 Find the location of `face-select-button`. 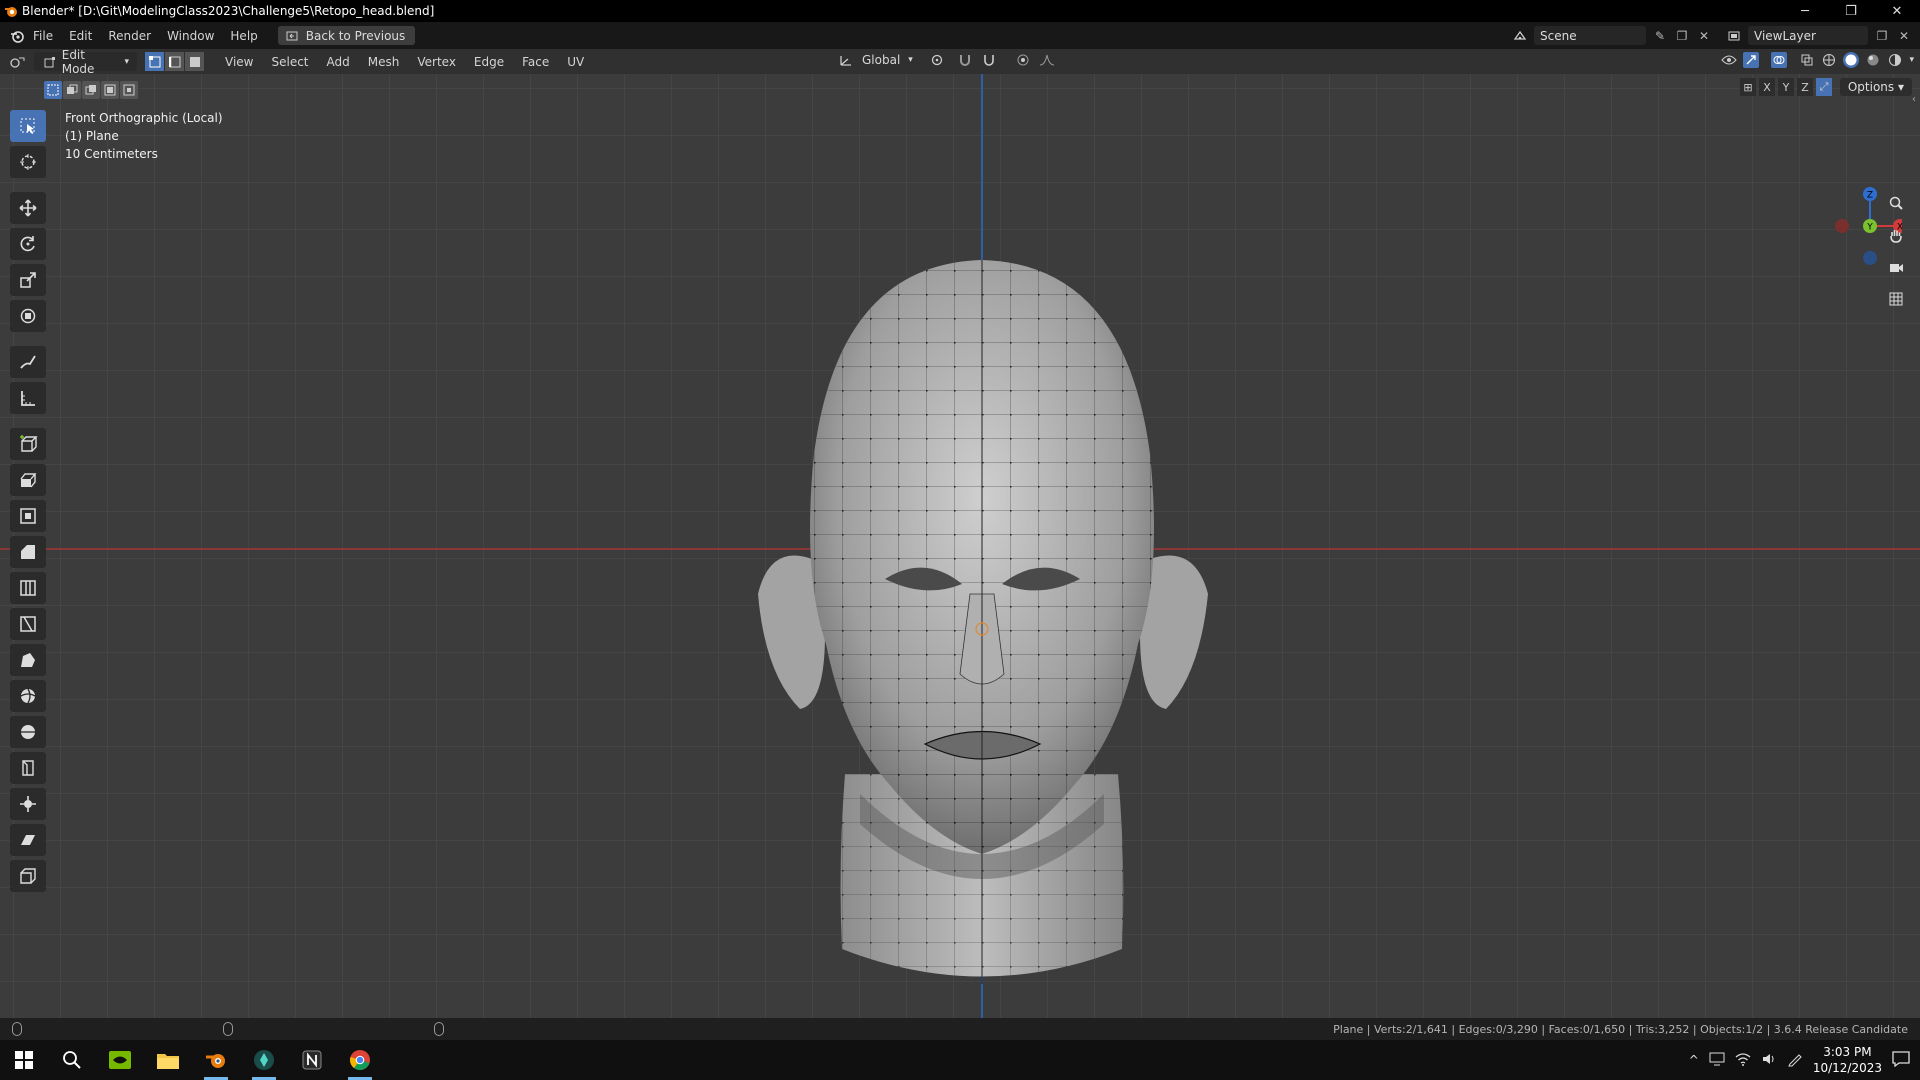

face-select-button is located at coordinates (194, 61).